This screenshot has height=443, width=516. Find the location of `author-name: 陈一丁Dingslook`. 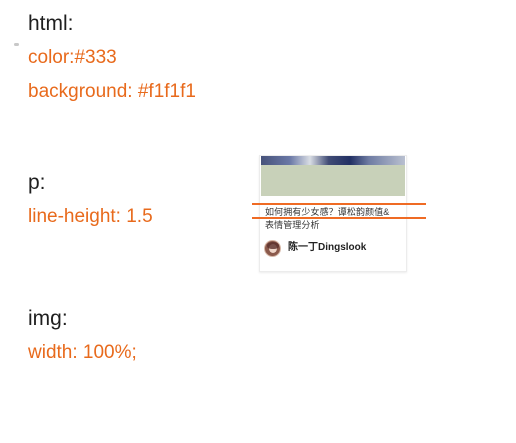

author-name: 陈一丁Dingslook is located at coordinates (327, 248).